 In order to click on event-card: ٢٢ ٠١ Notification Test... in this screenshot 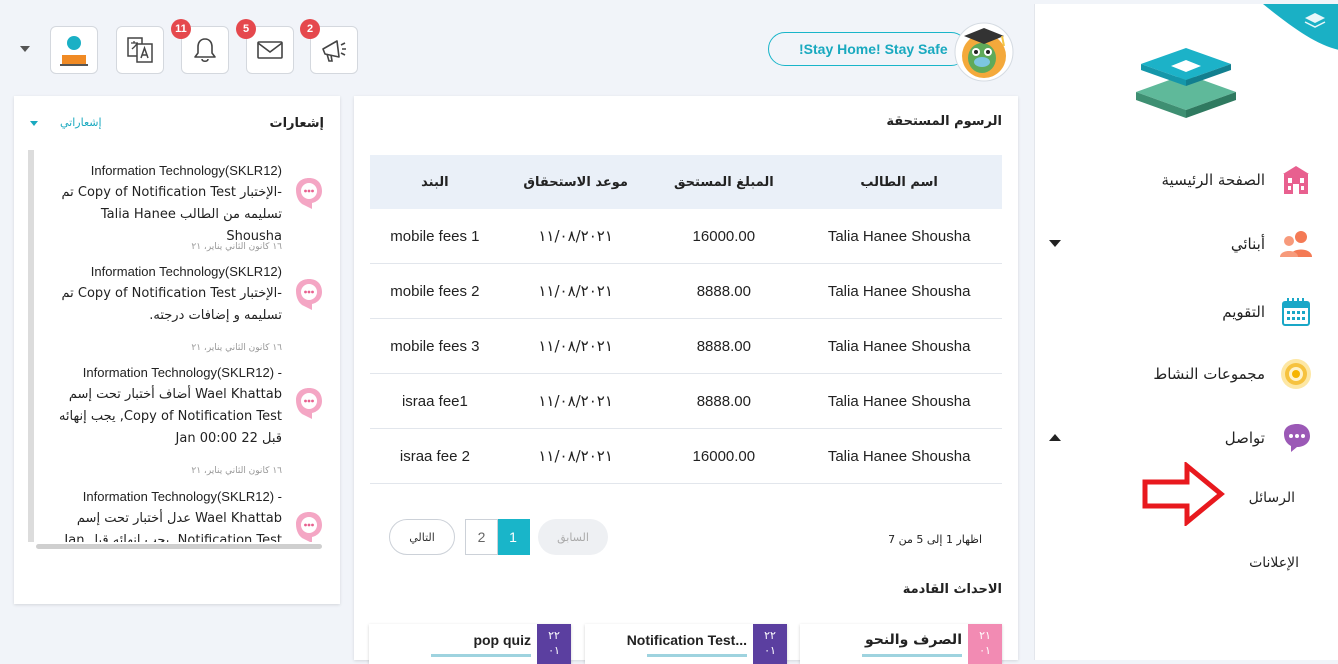, I will do `click(686, 644)`.